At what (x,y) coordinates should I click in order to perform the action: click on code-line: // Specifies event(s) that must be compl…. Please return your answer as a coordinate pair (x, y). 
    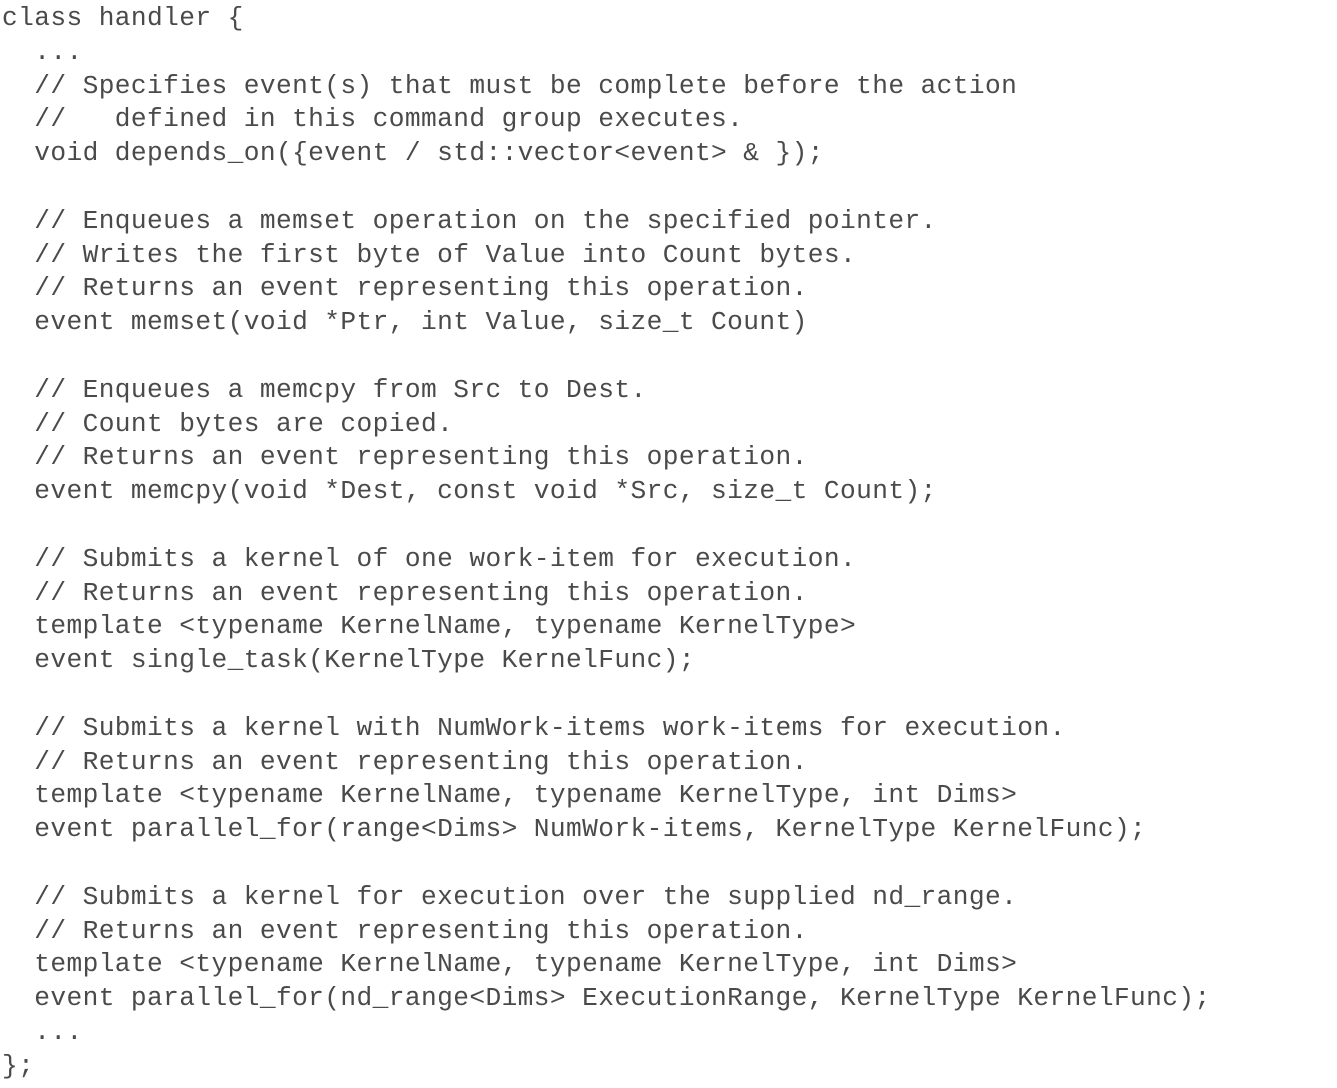
    Looking at the image, I should click on (510, 85).